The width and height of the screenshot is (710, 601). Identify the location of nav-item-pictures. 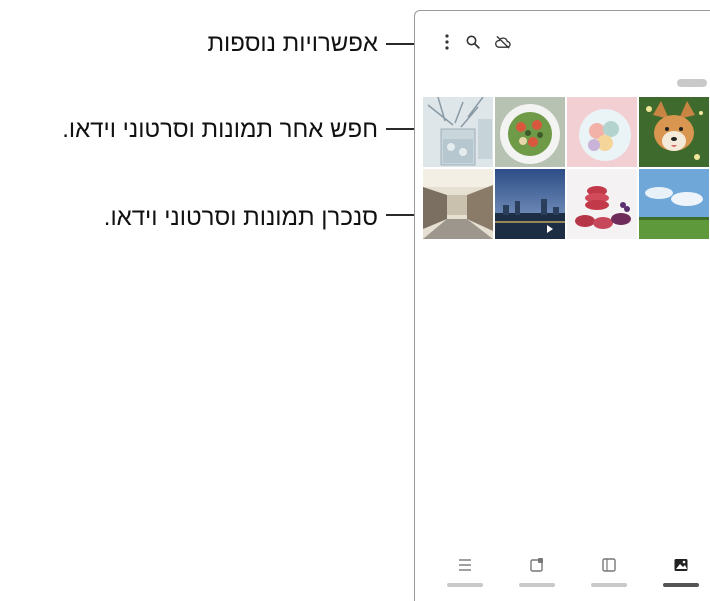
(680, 577).